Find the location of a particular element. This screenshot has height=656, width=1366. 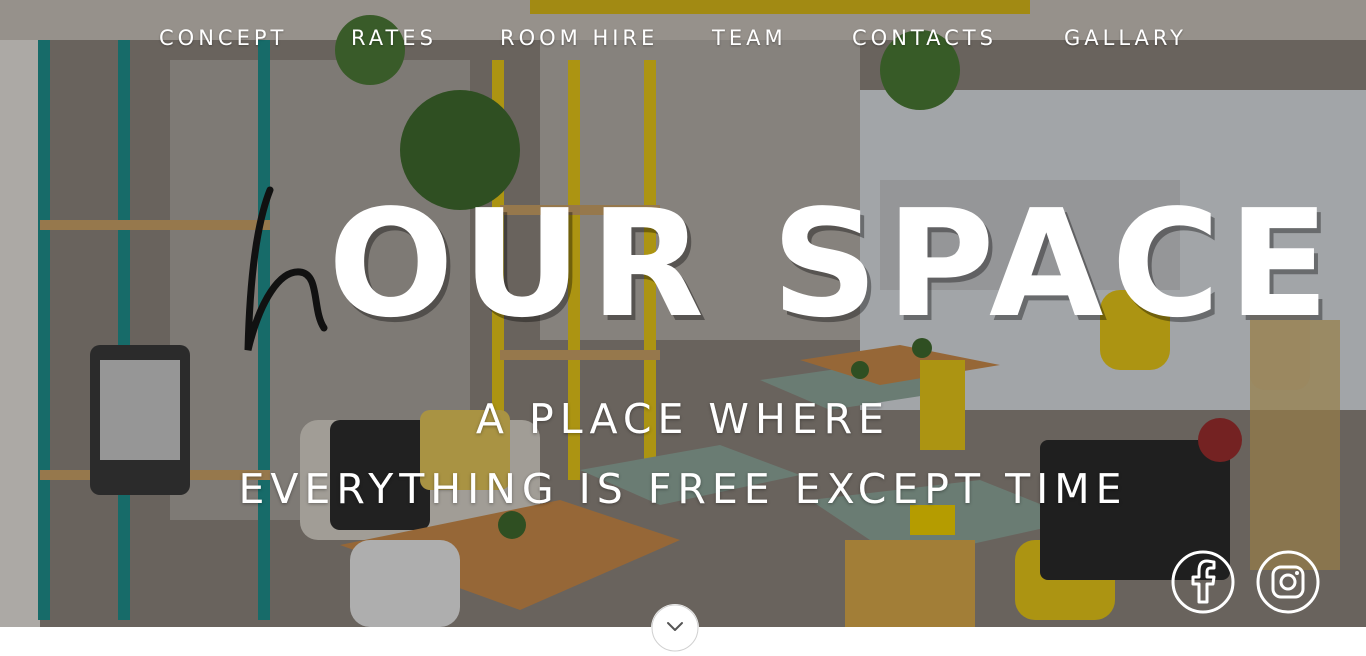

nav-item-team: TEAM is located at coordinates (749, 38).